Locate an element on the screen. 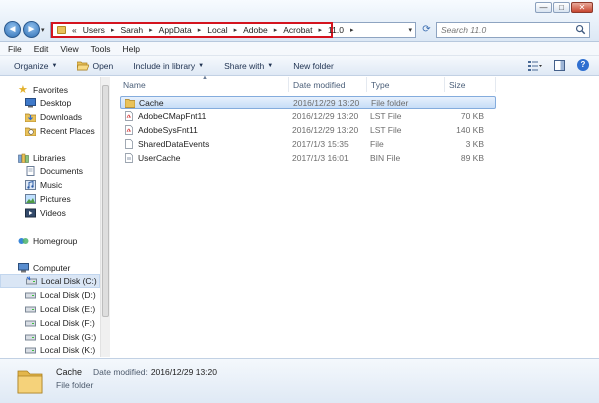 The height and width of the screenshot is (403, 599). star-icon: ★ is located at coordinates (23, 90).